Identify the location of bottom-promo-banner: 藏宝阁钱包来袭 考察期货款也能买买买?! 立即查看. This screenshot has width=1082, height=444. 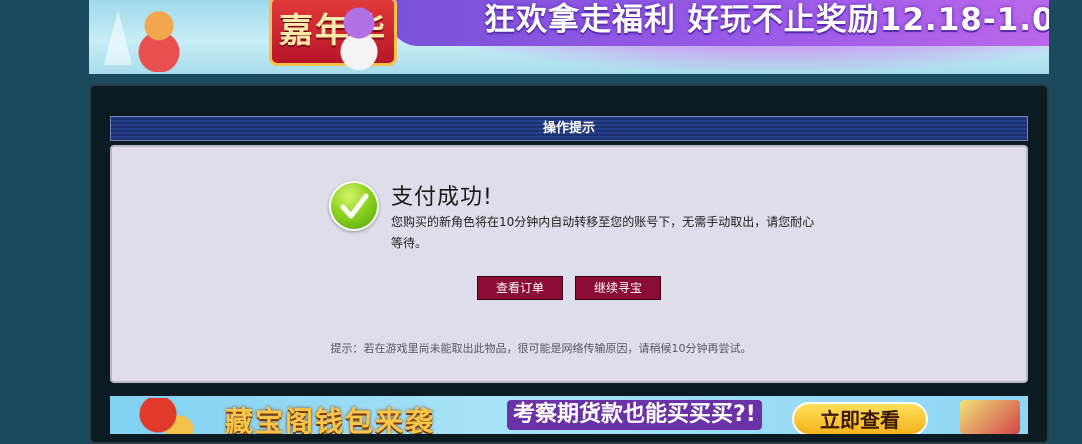
(569, 415).